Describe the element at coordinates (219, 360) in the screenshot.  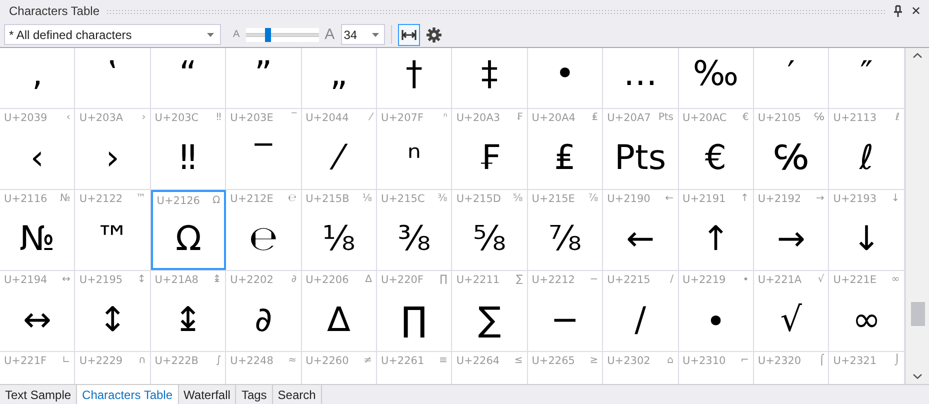
I see `character-preview: ∫` at that location.